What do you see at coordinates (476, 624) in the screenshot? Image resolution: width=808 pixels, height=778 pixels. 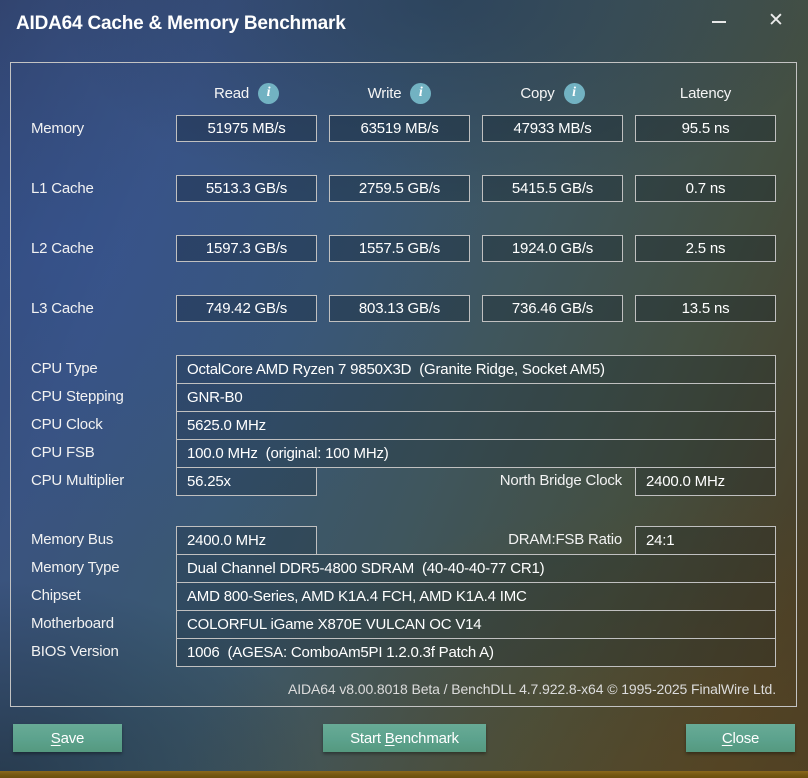 I see `motherboard-value: COLORFUL iGame X870E VULCAN OC V14` at bounding box center [476, 624].